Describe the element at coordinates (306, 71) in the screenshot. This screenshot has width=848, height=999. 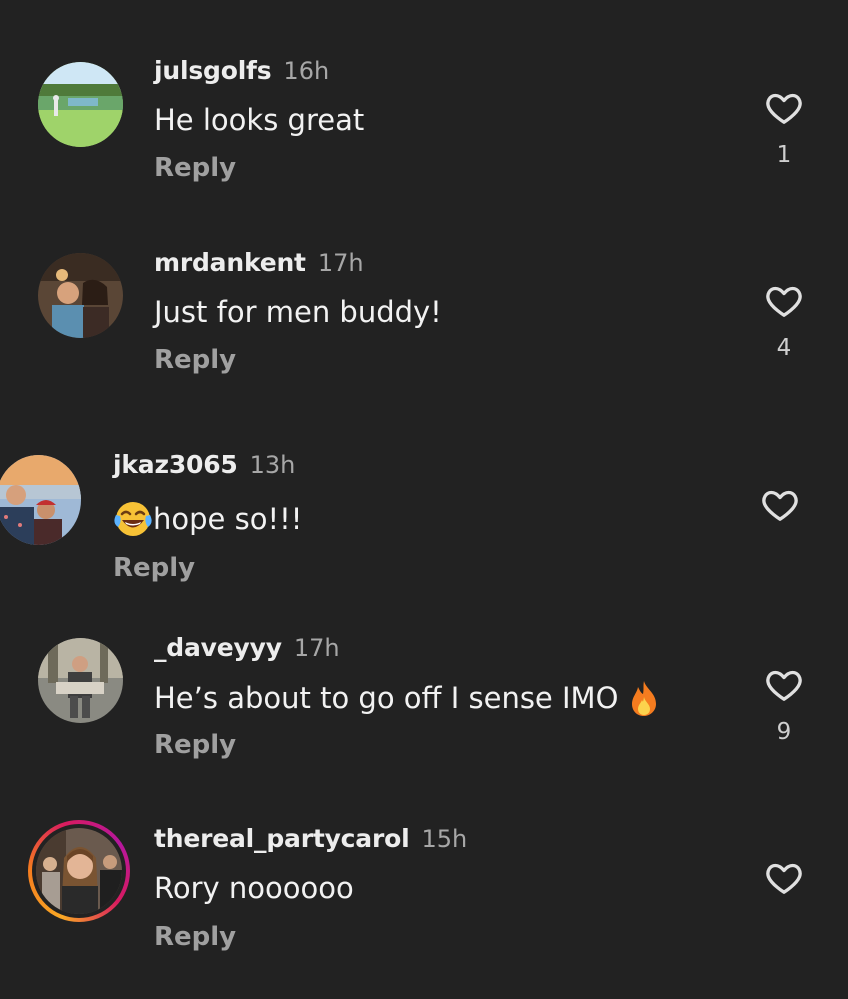
I see `comment-timestamp: 16h` at that location.